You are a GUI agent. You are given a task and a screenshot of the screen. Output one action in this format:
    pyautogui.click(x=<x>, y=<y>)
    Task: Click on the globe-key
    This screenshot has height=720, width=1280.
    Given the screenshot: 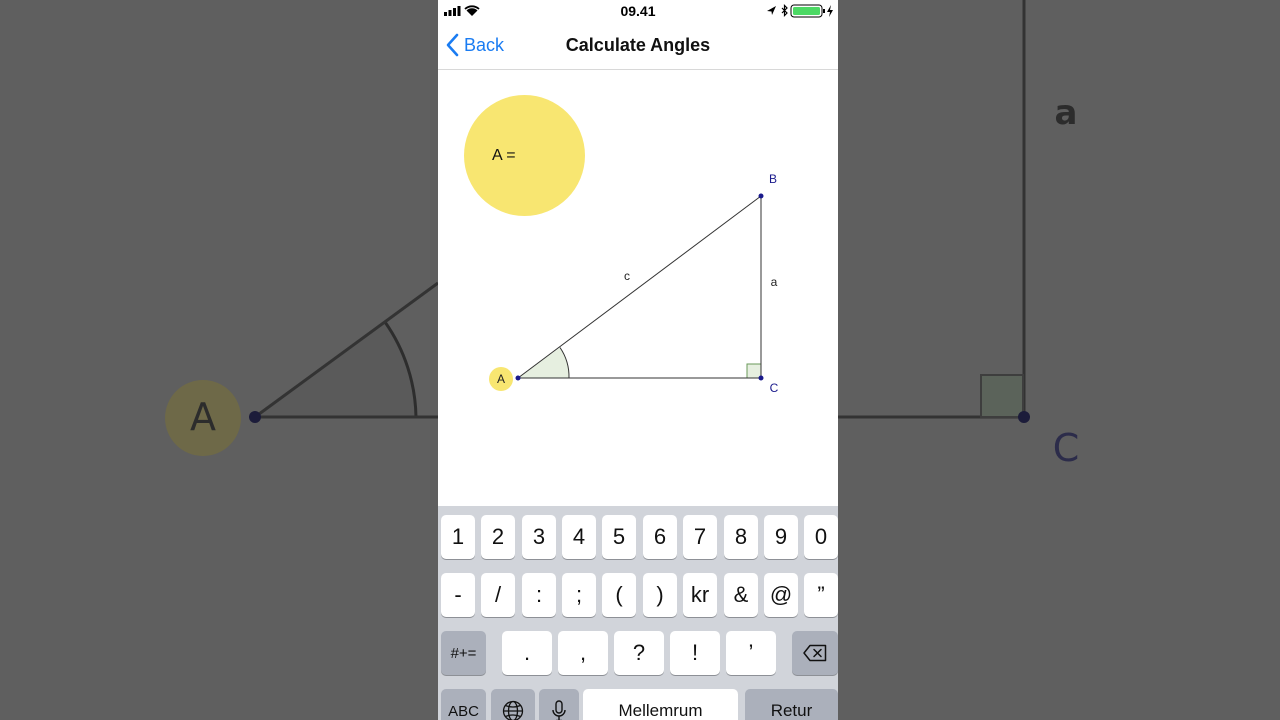 What is the action you would take?
    pyautogui.click(x=513, y=704)
    